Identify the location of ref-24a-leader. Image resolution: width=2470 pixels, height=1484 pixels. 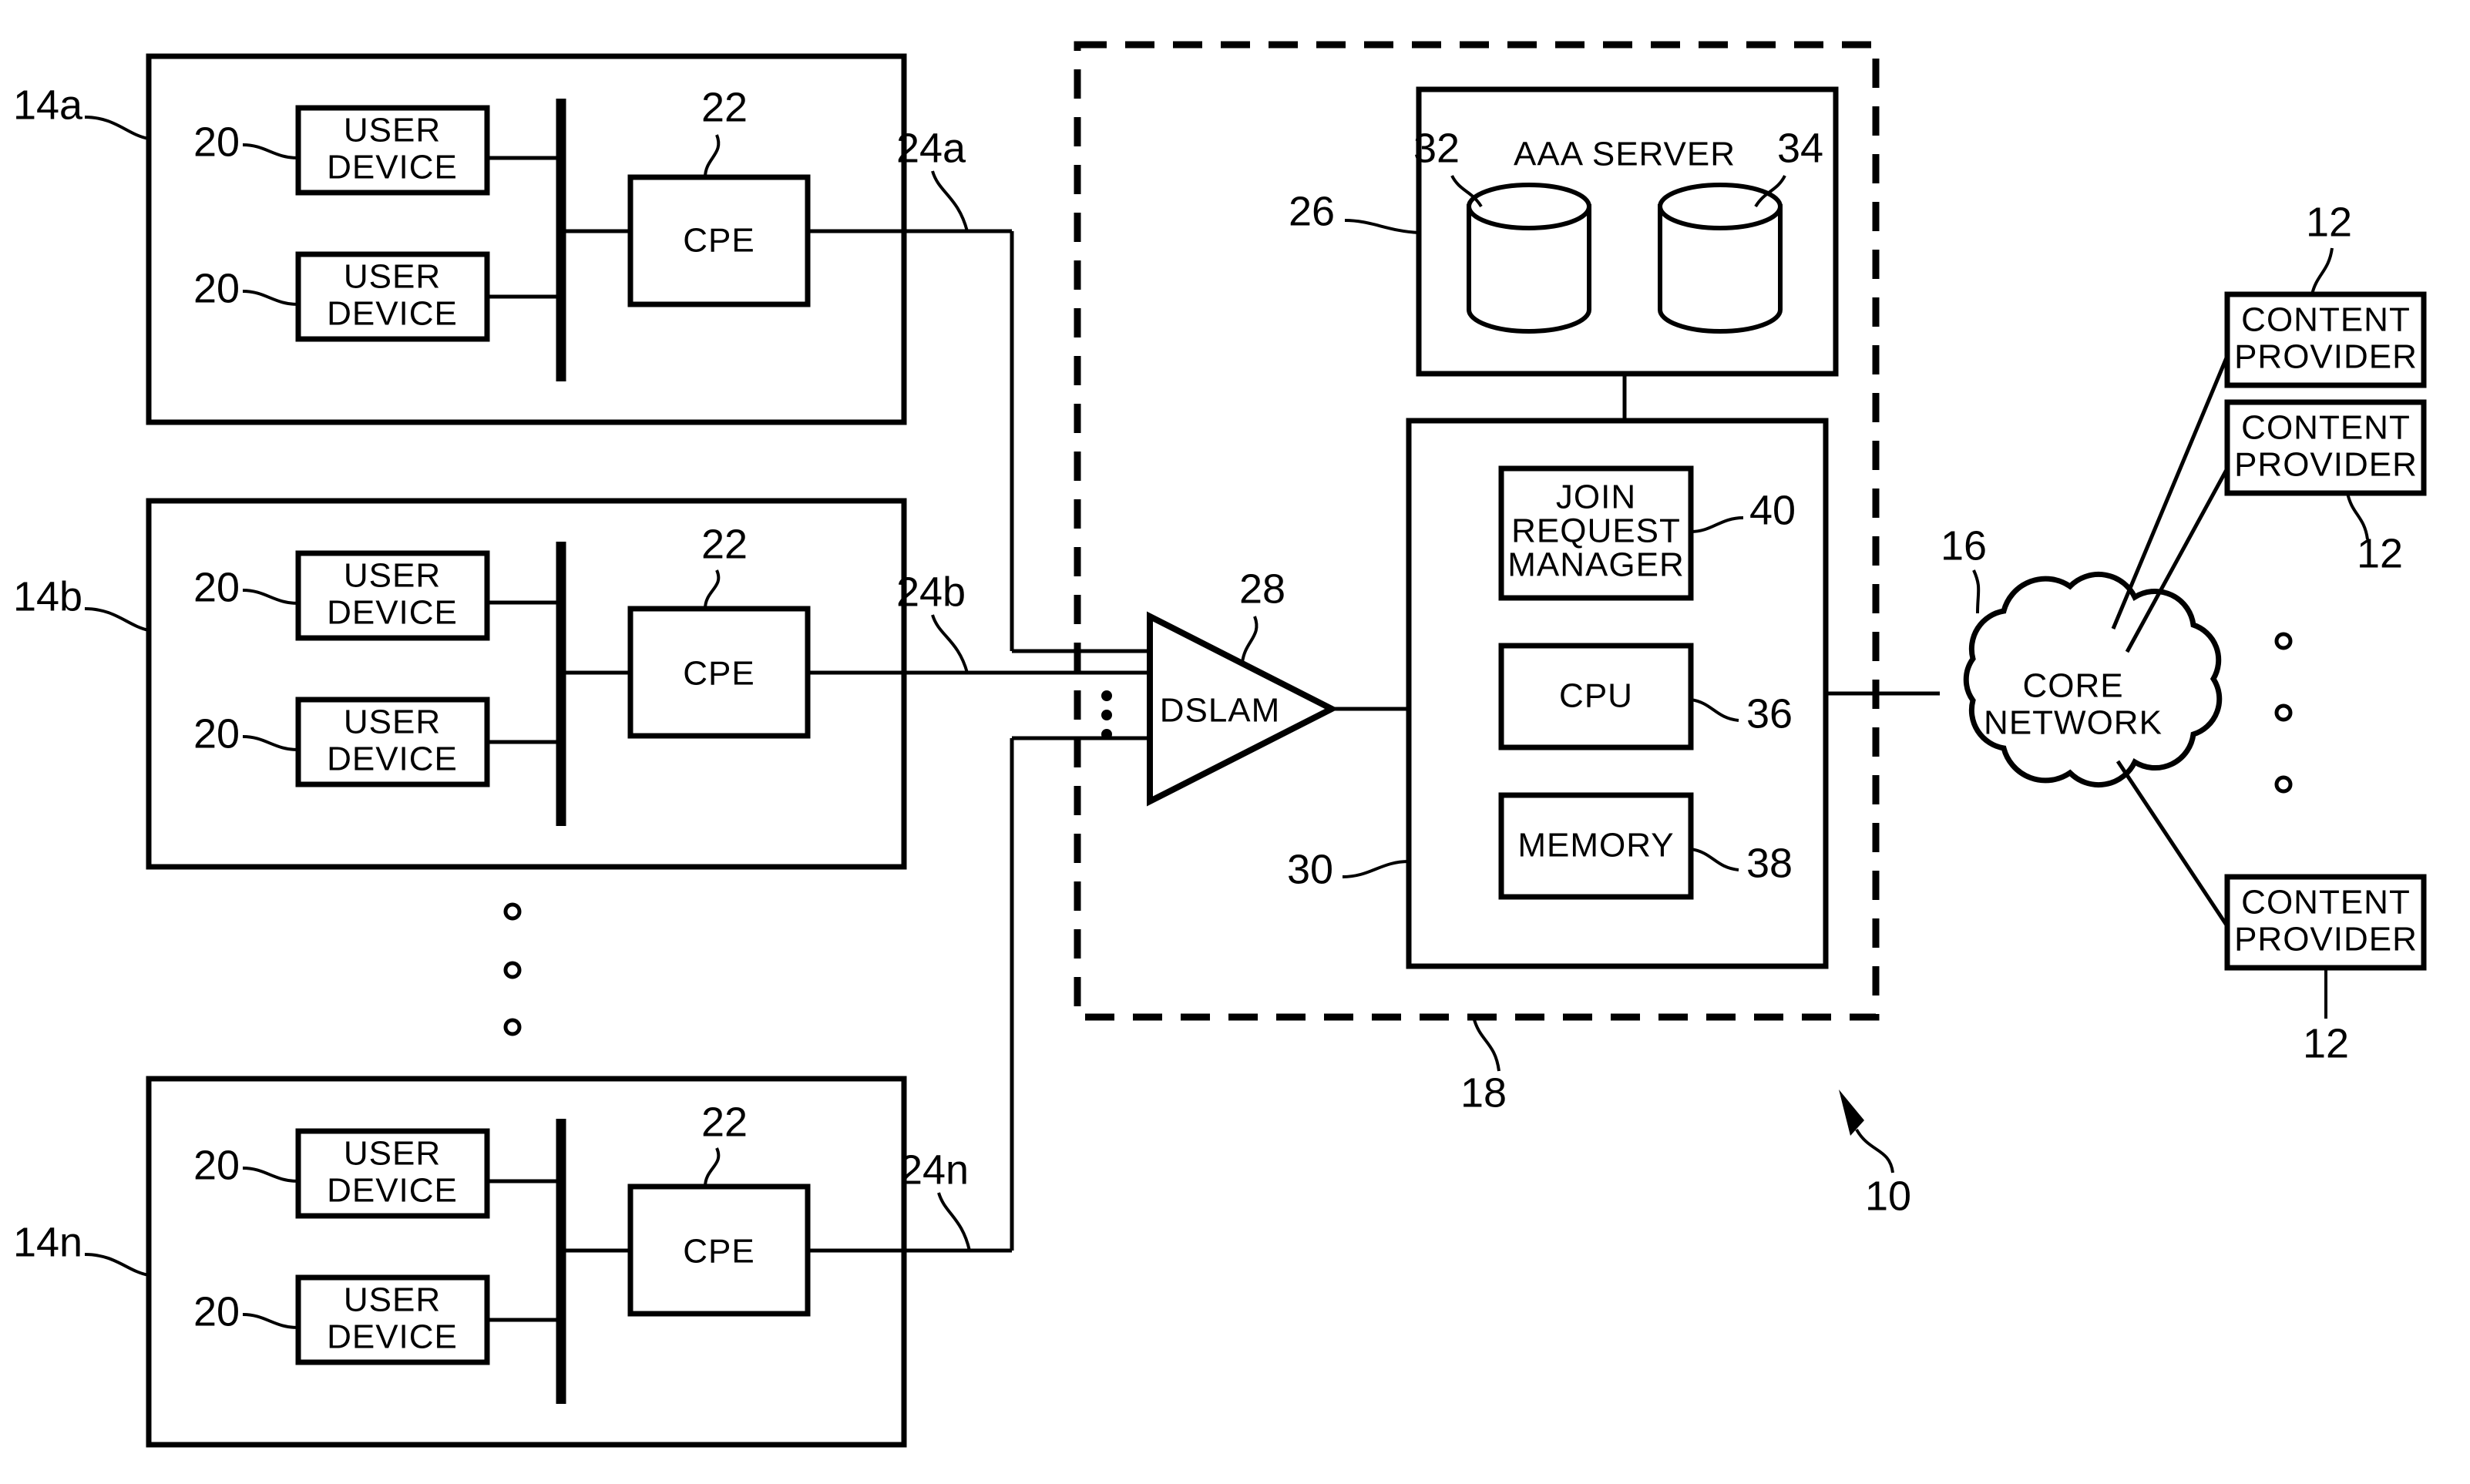
(950, 201).